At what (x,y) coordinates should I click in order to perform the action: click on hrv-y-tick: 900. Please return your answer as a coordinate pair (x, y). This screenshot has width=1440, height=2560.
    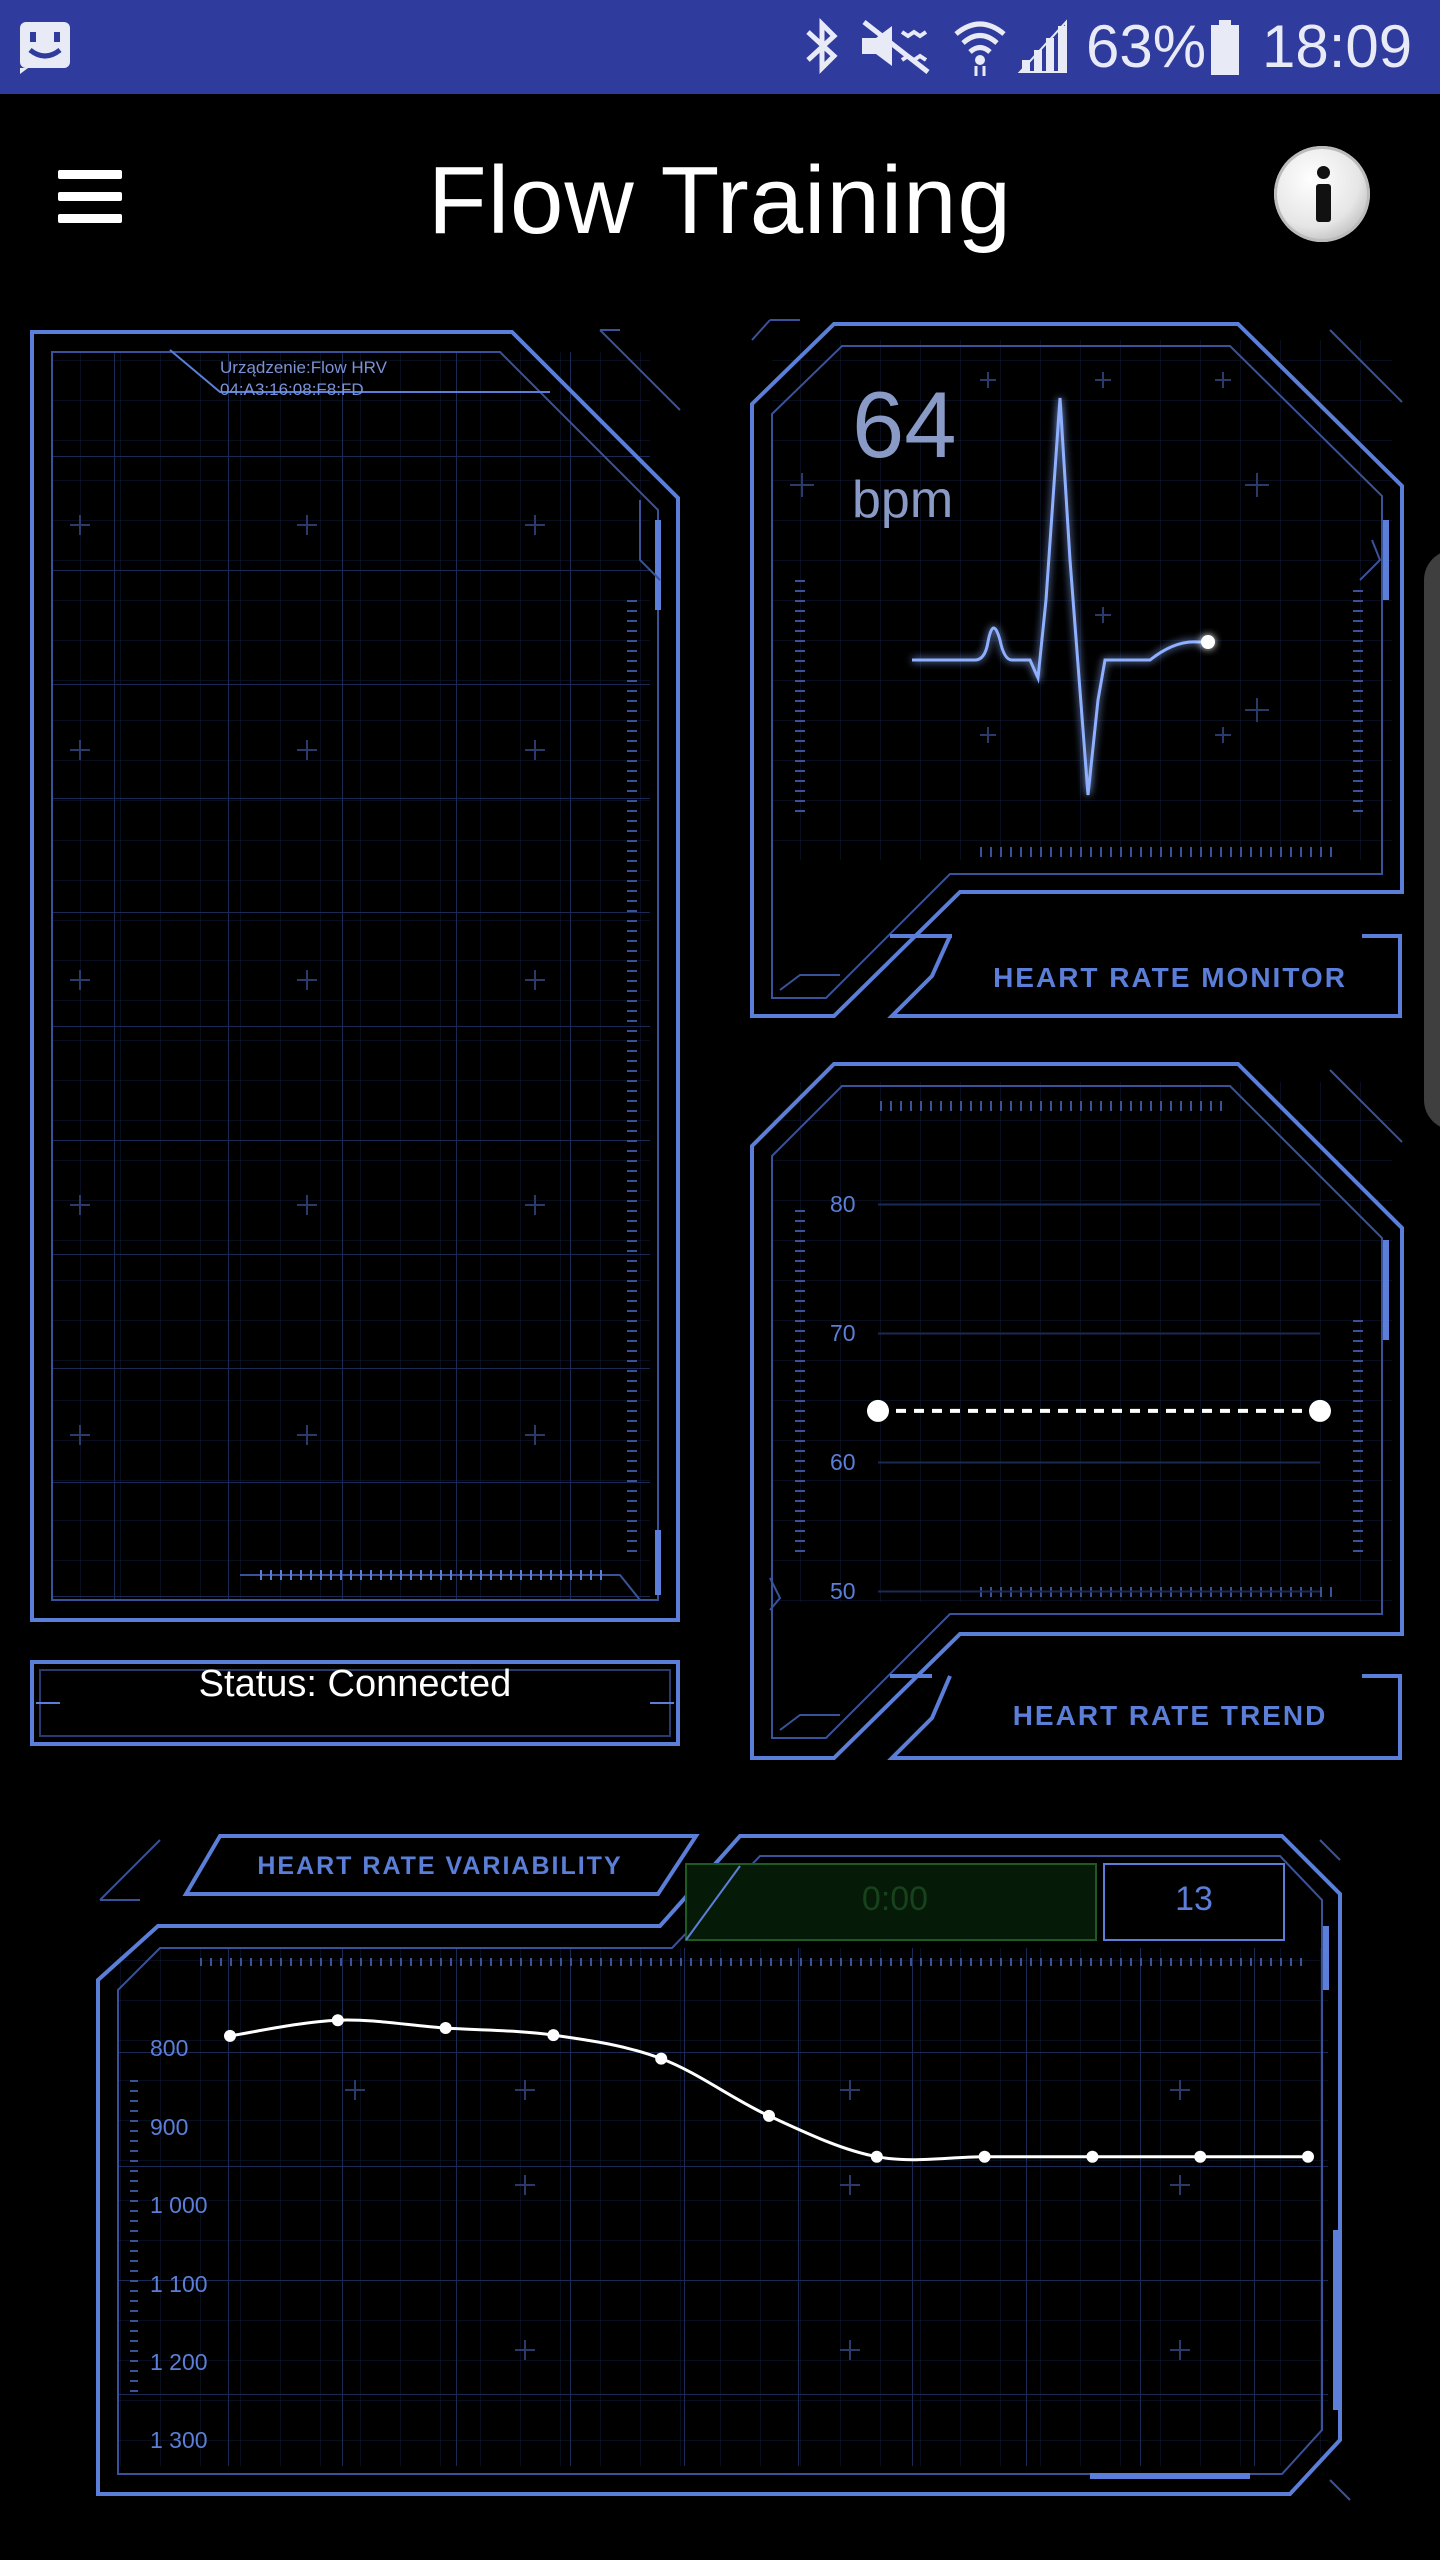
    Looking at the image, I should click on (169, 2126).